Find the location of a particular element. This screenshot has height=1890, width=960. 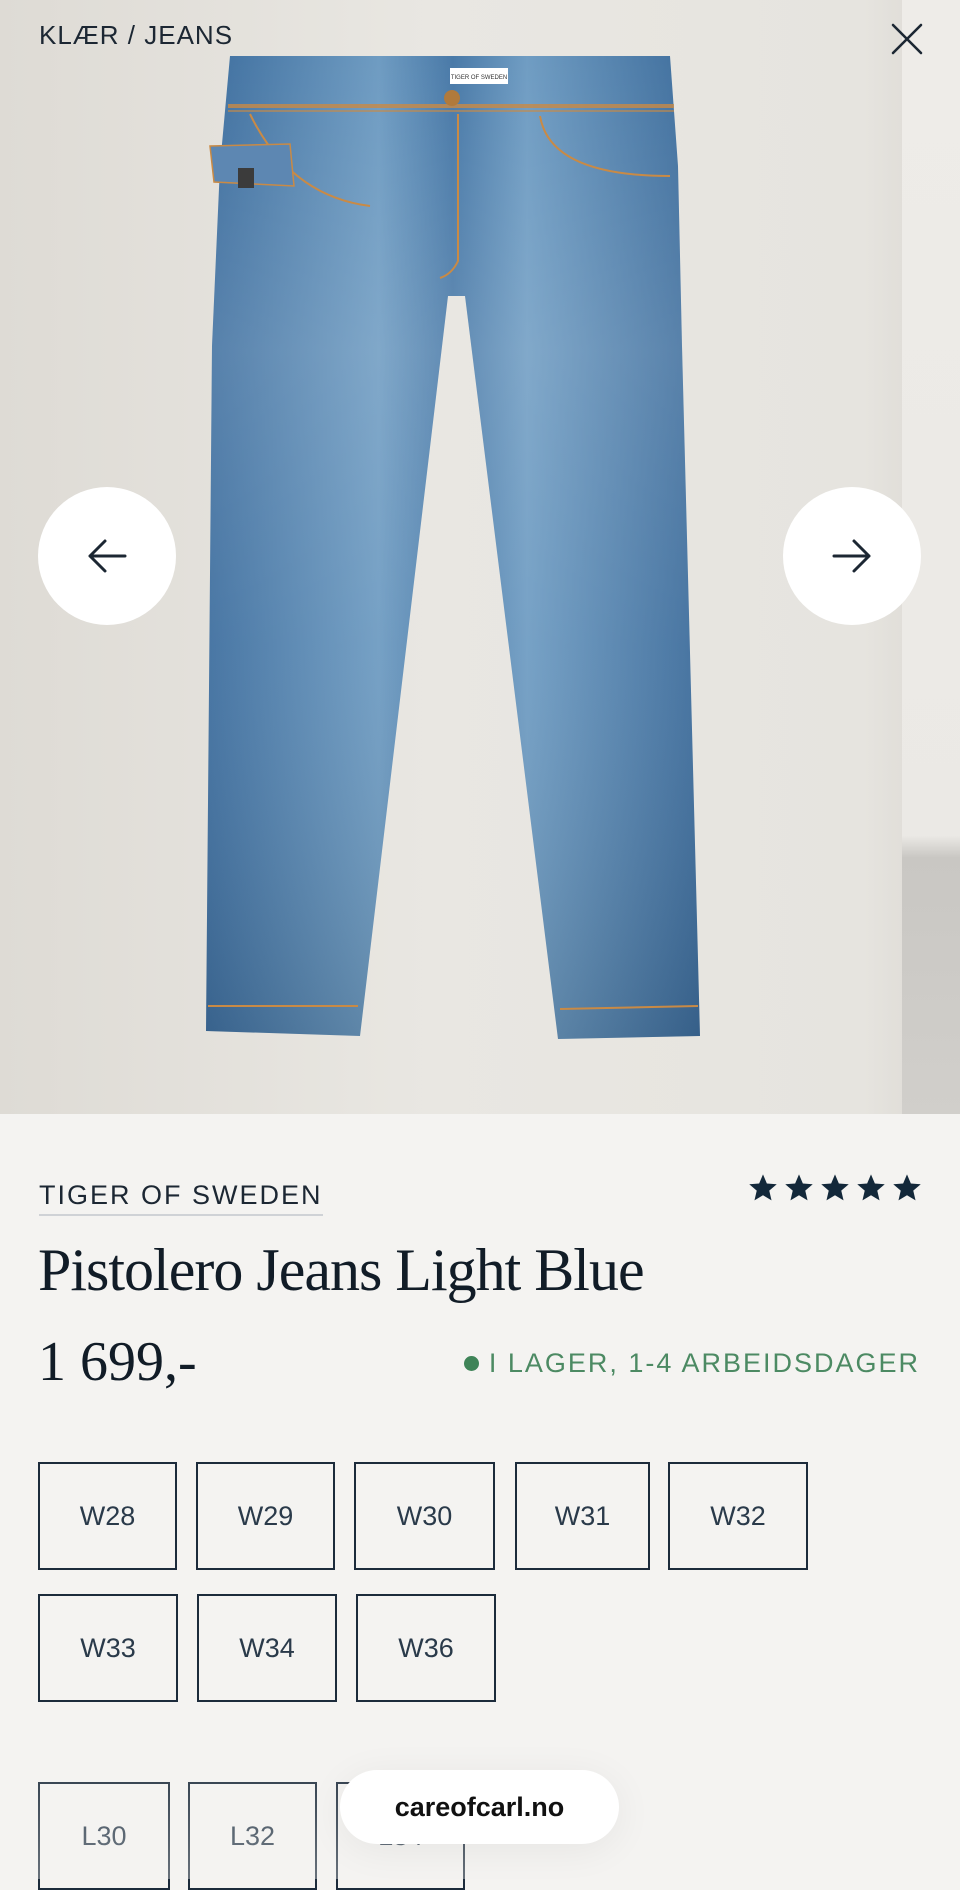

arrow-right-icon is located at coordinates (851, 556).